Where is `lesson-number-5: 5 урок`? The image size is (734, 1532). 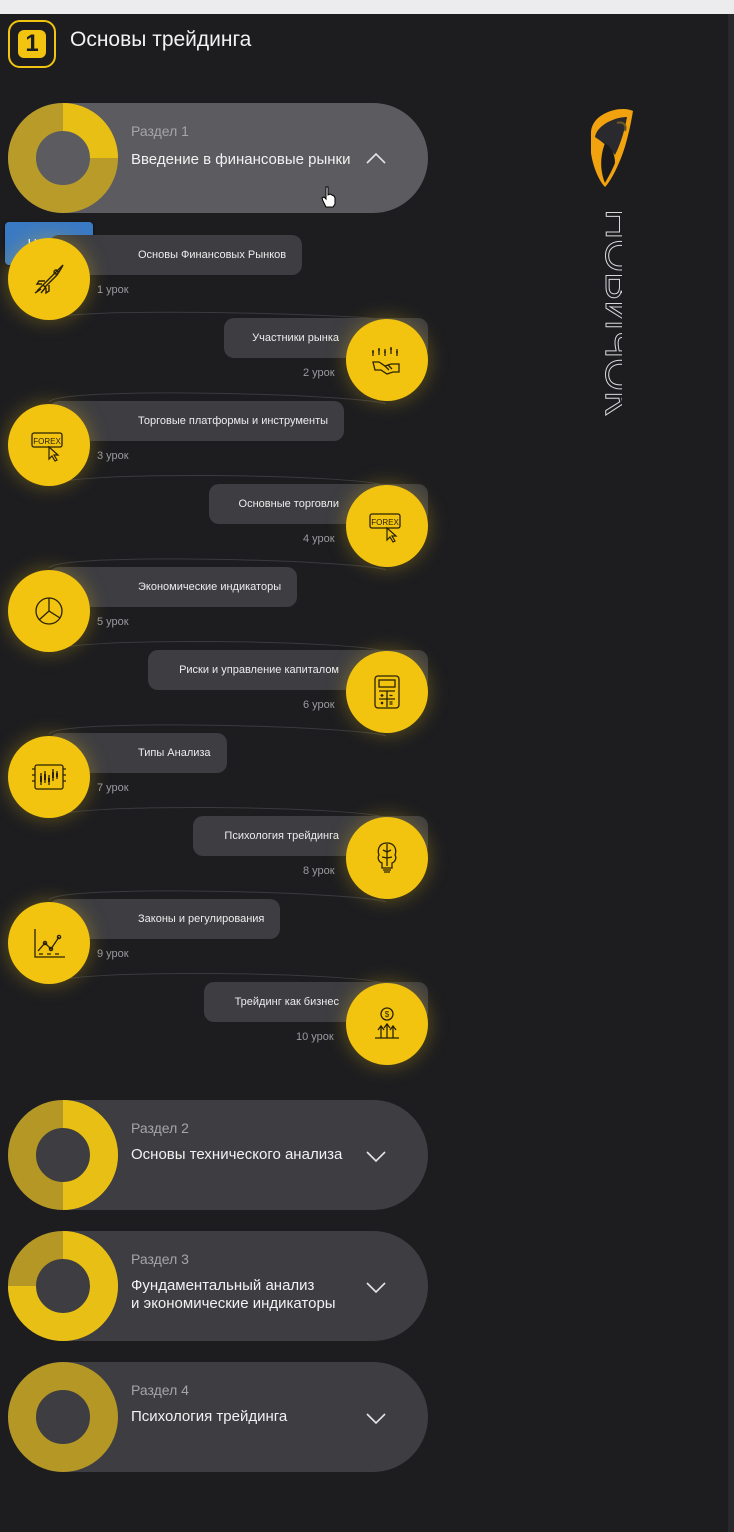
lesson-number-5: 5 урок is located at coordinates (113, 622).